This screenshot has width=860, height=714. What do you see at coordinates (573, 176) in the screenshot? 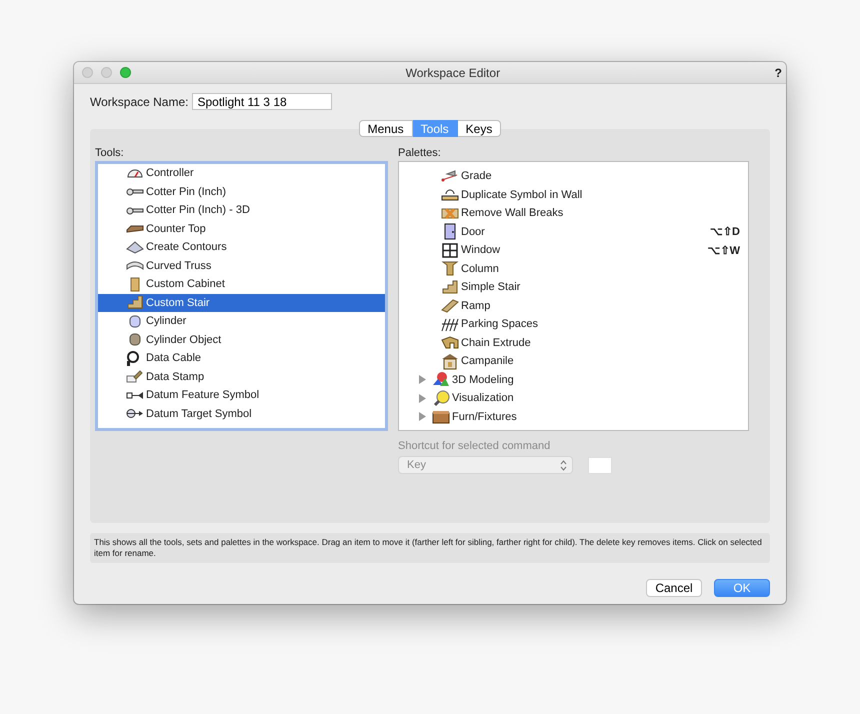
I see `list-item: Grade` at bounding box center [573, 176].